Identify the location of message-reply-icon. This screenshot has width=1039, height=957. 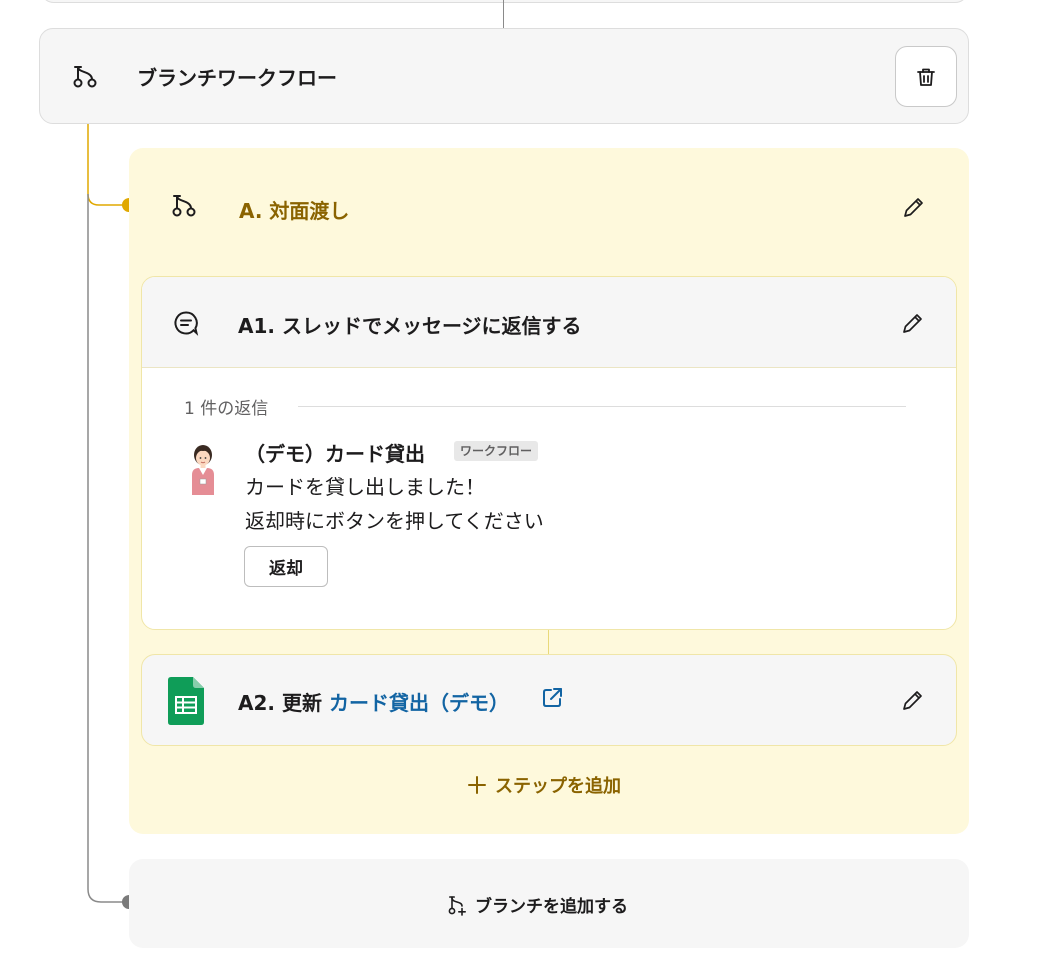
(186, 323).